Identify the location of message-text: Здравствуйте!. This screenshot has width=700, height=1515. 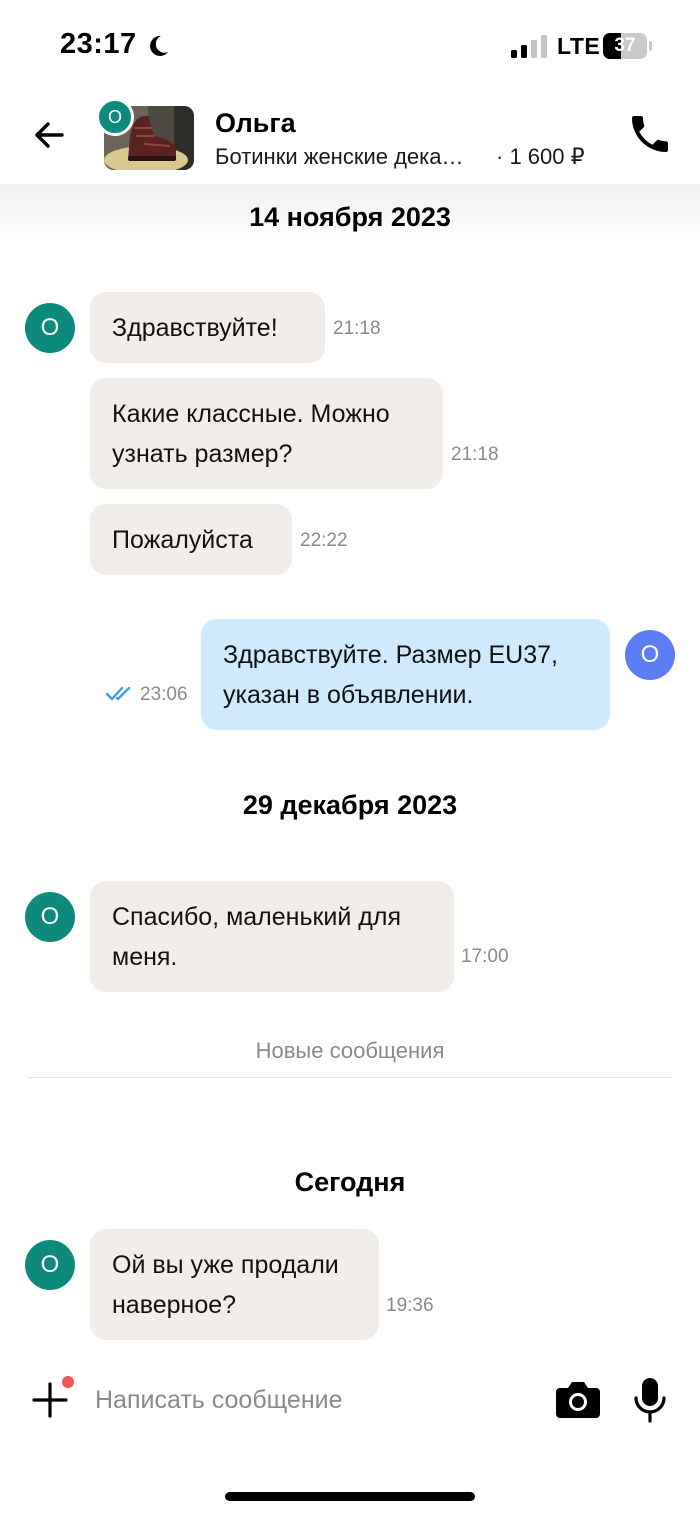
(195, 327).